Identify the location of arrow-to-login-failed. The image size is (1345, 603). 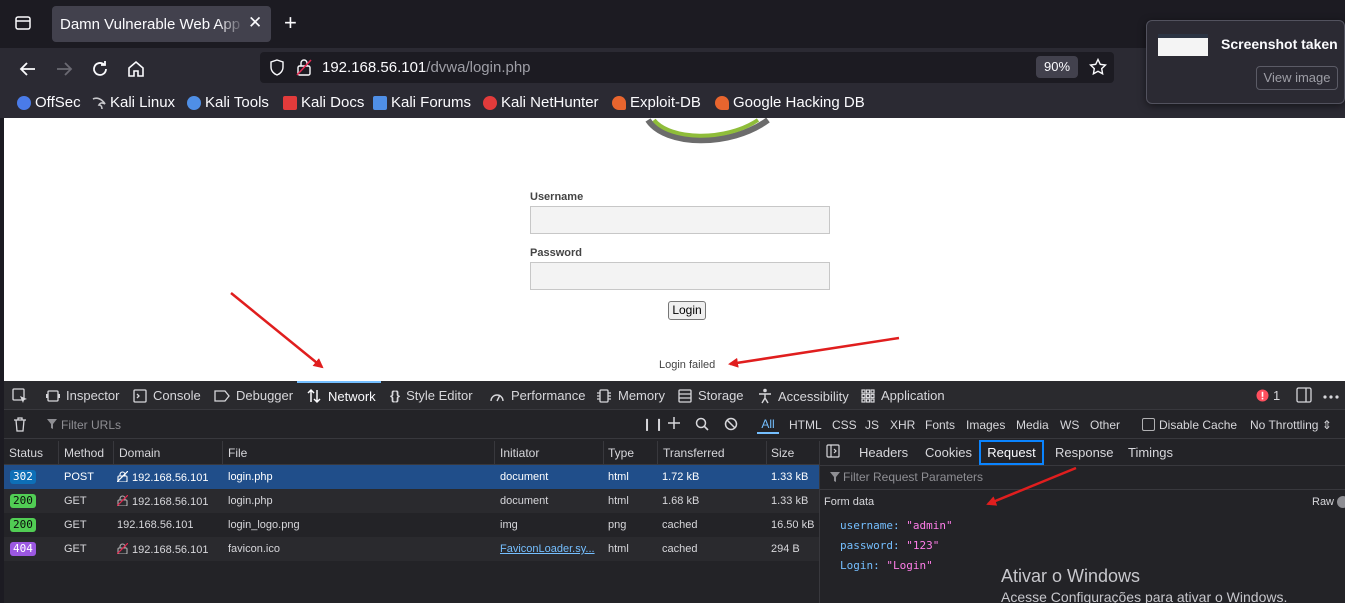
(814, 352).